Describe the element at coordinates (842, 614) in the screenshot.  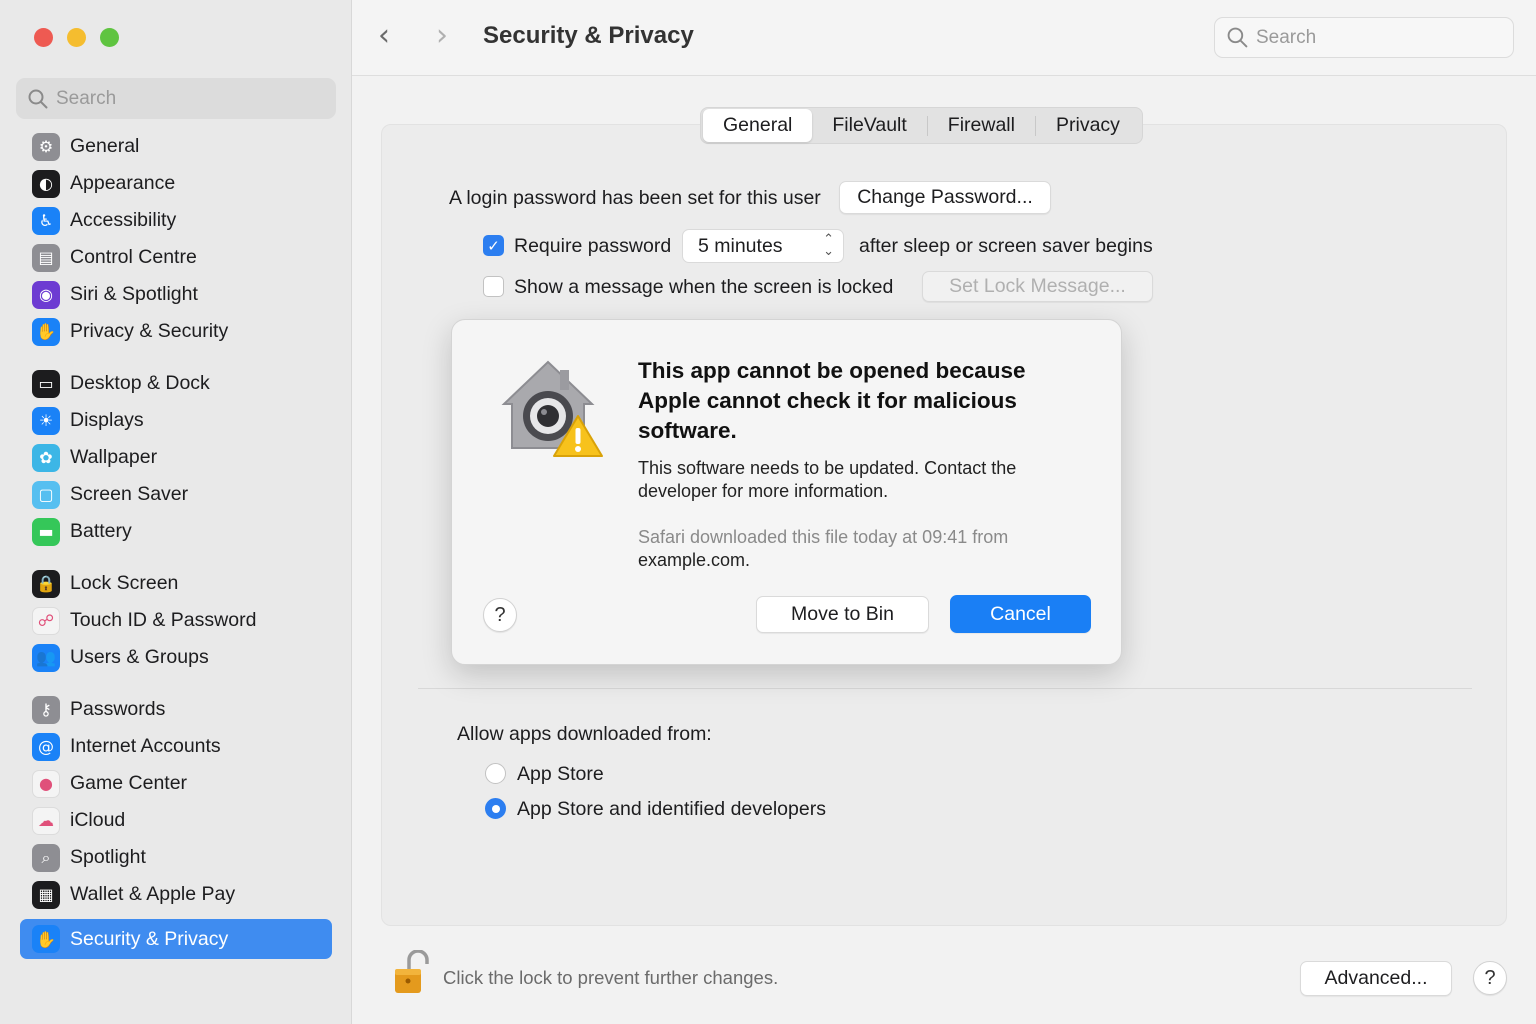
I see `move-to-bin-button: Move to Bin` at that location.